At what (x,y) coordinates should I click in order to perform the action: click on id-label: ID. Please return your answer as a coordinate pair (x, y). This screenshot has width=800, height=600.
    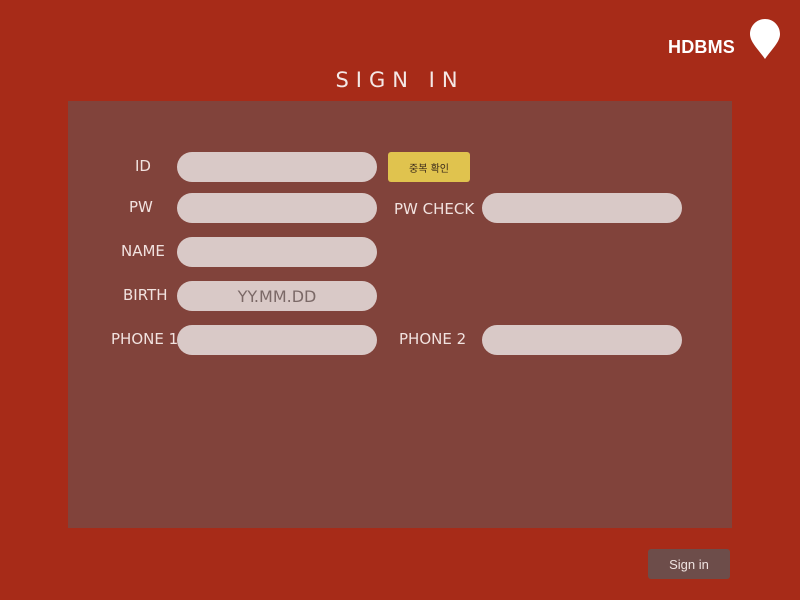
    Looking at the image, I should click on (143, 166).